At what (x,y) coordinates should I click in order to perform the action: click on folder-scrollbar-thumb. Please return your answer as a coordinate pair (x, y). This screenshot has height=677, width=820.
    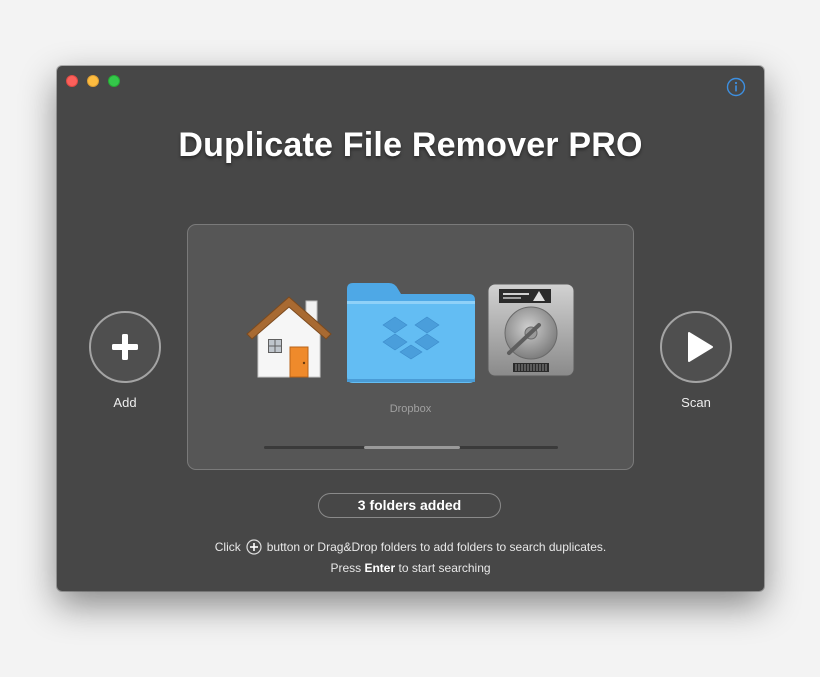
    Looking at the image, I should click on (412, 447).